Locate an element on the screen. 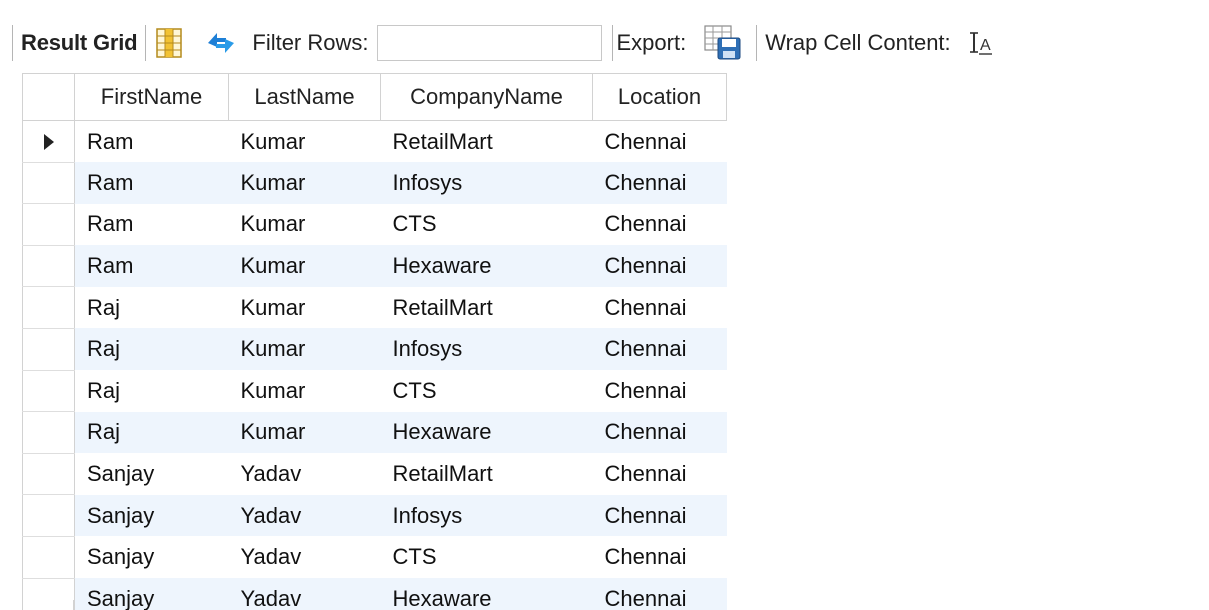  filter-rows-input is located at coordinates (489, 43).